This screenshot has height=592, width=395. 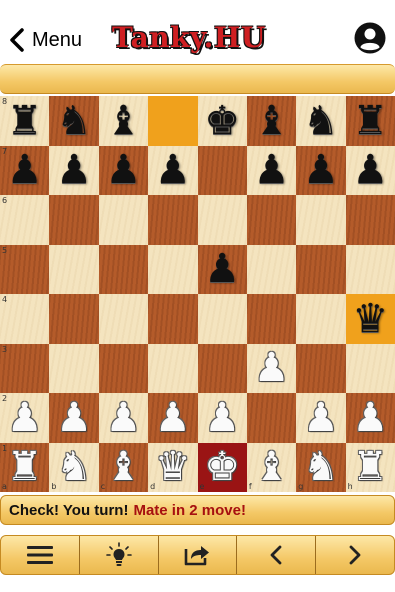 I want to click on square-h1: h ♜, so click(x=370, y=467).